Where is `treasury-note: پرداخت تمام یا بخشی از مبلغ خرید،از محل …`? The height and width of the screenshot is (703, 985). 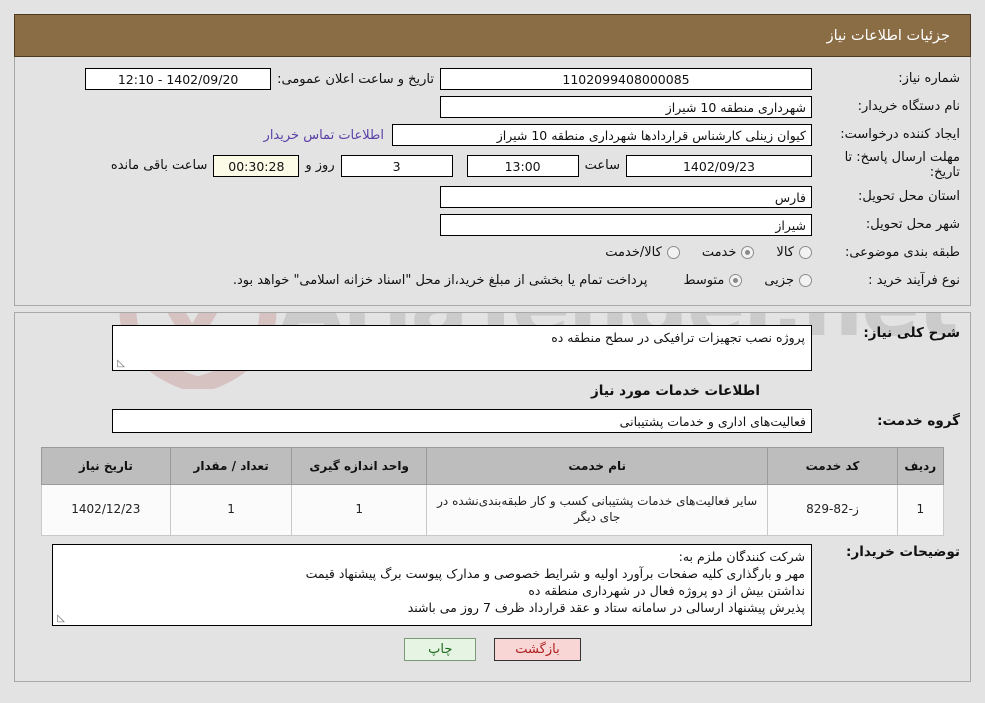
treasury-note: پرداخت تمام یا بخشی از مبلغ خرید،از محل … is located at coordinates (440, 281).